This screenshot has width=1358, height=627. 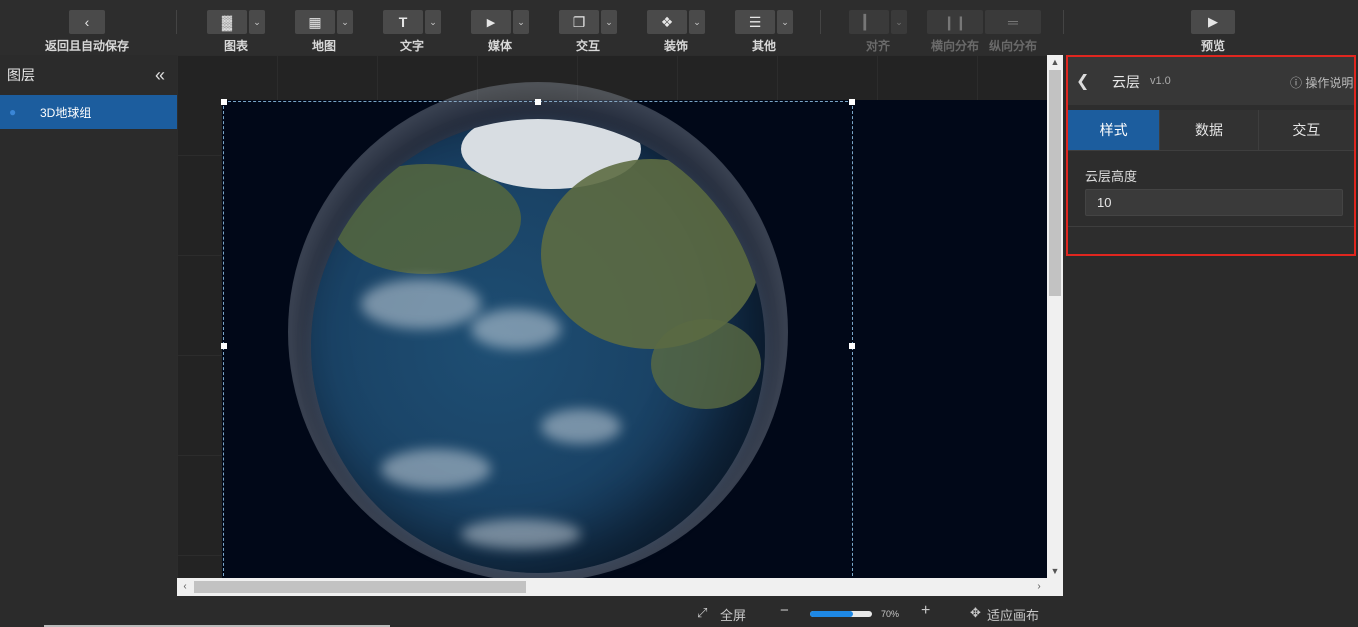 What do you see at coordinates (755, 22) in the screenshot?
I see `list-icon: ☰` at bounding box center [755, 22].